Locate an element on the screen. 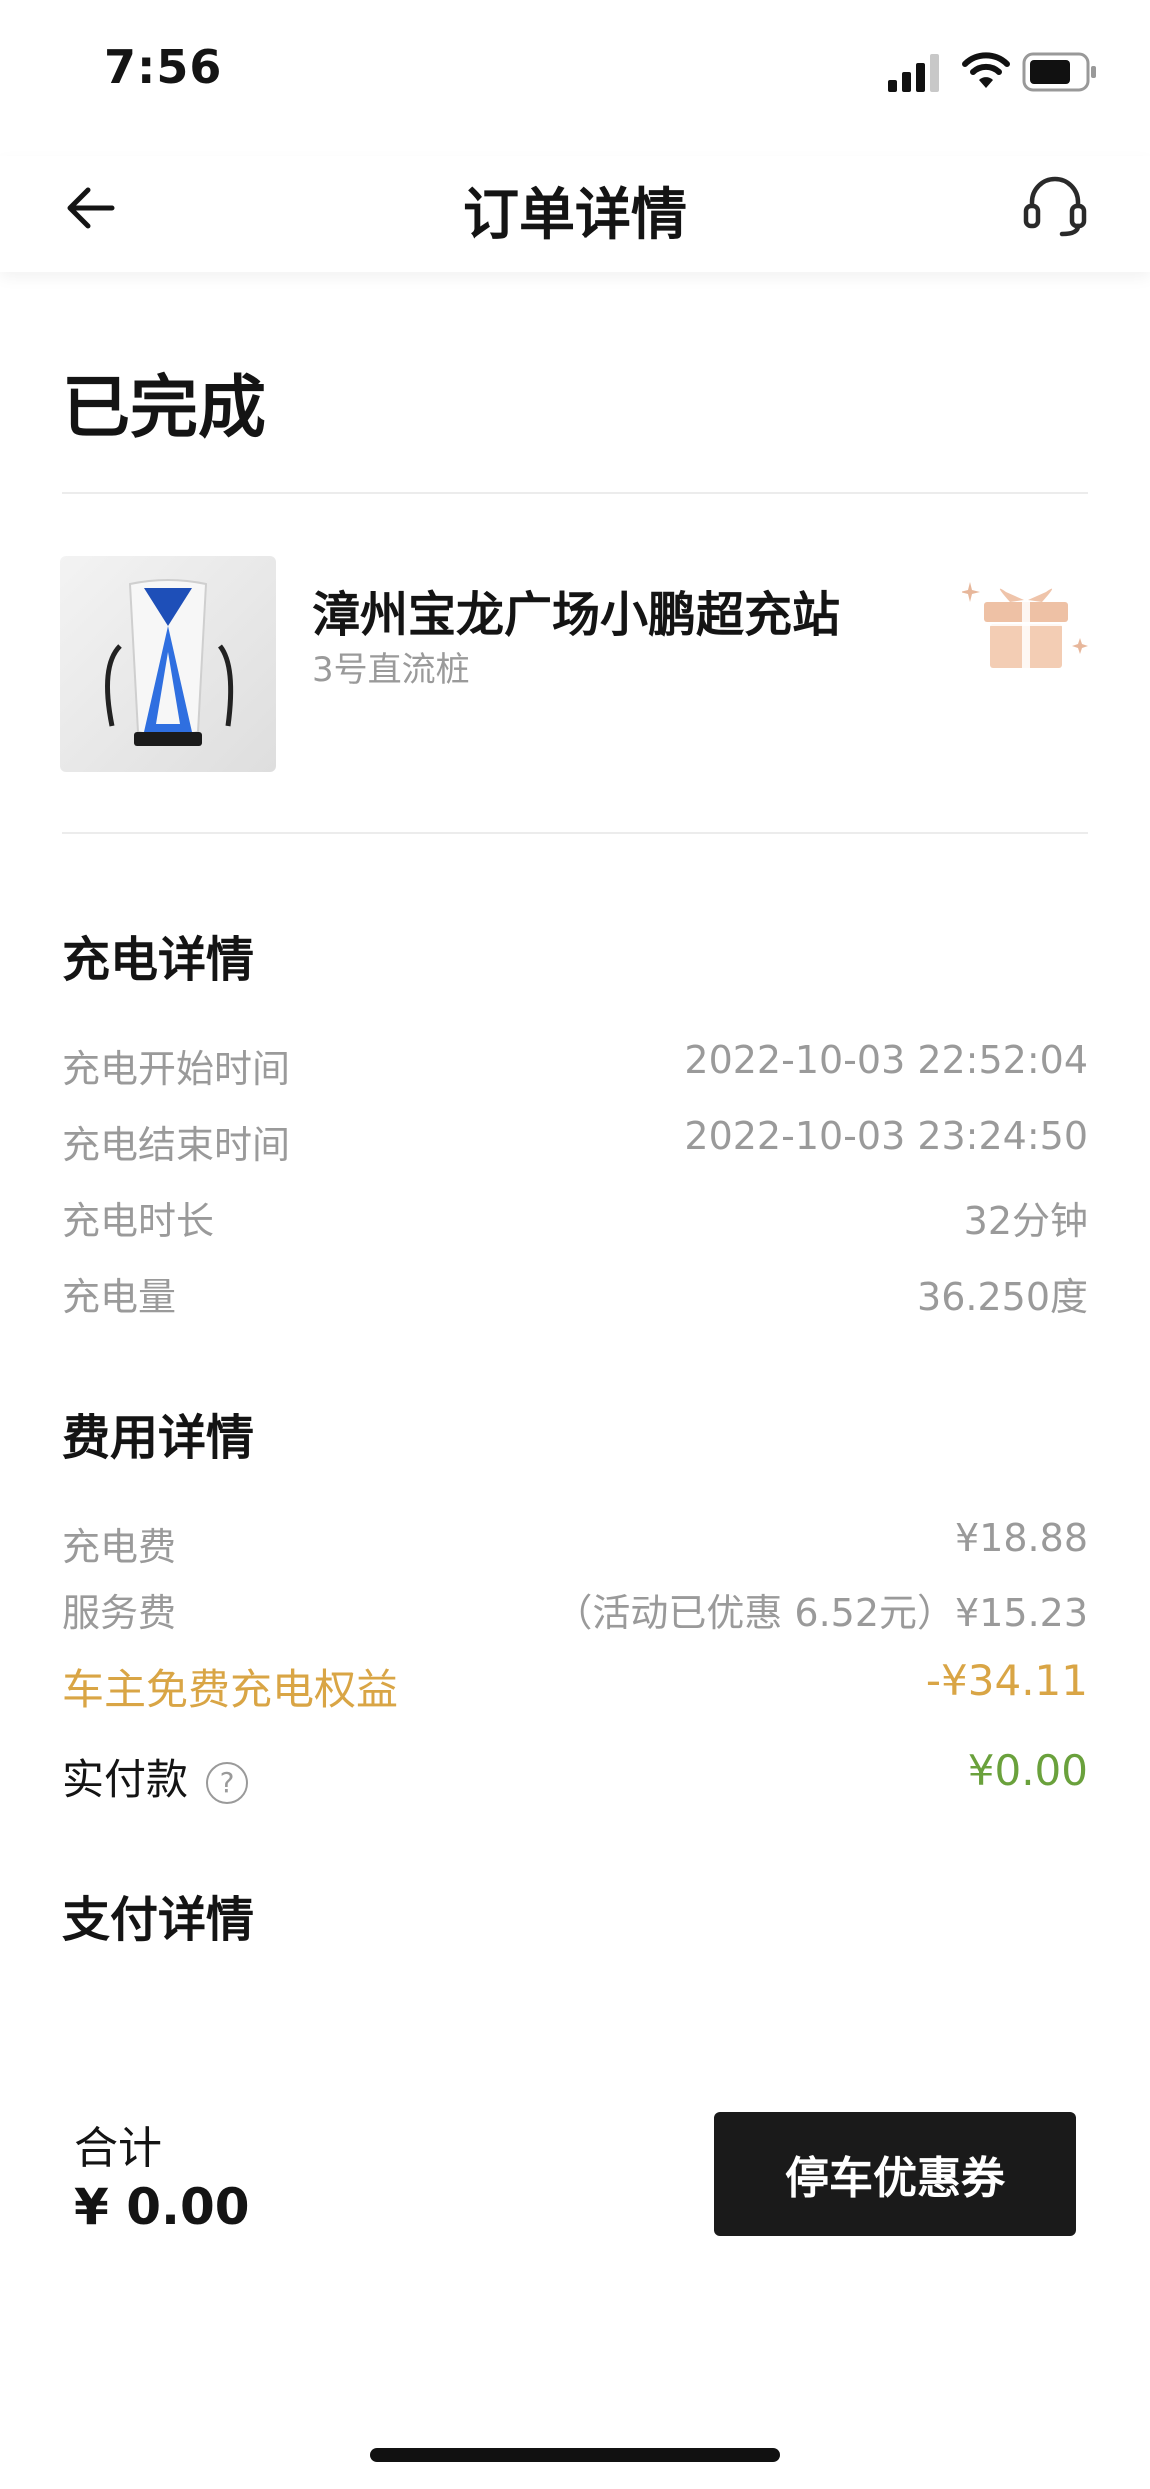 The image size is (1150, 2489). charging-details-title: 充电详情 is located at coordinates (158, 960).